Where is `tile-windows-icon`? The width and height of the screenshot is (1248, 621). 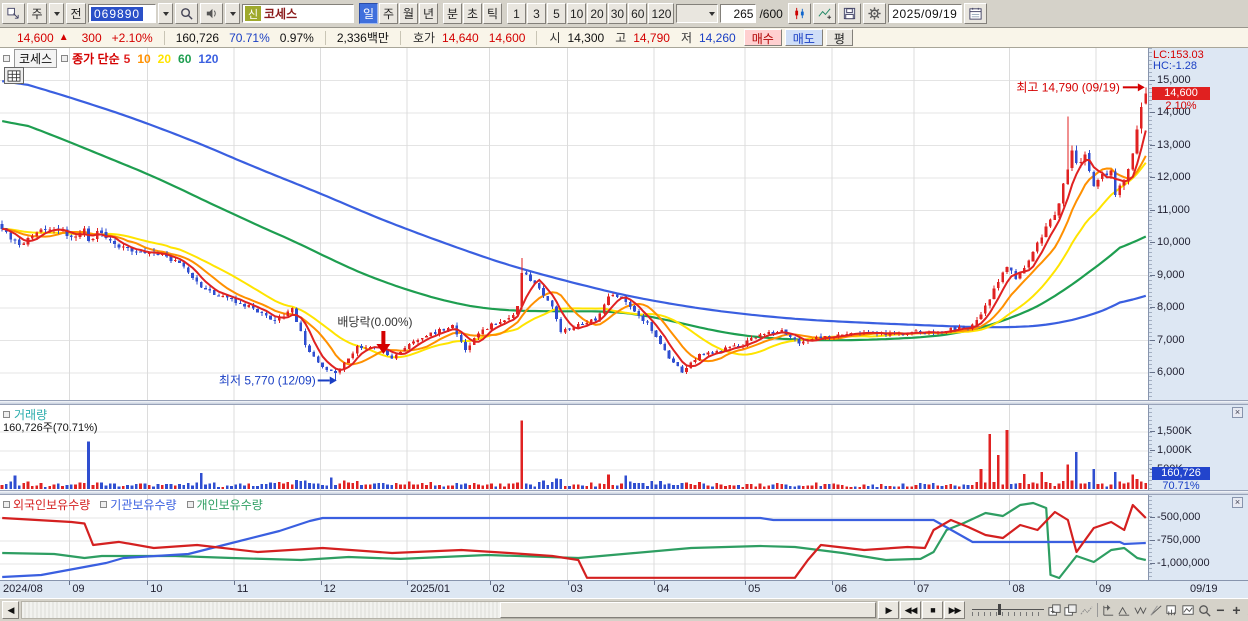
tile-windows-icon is located at coordinates (1070, 610).